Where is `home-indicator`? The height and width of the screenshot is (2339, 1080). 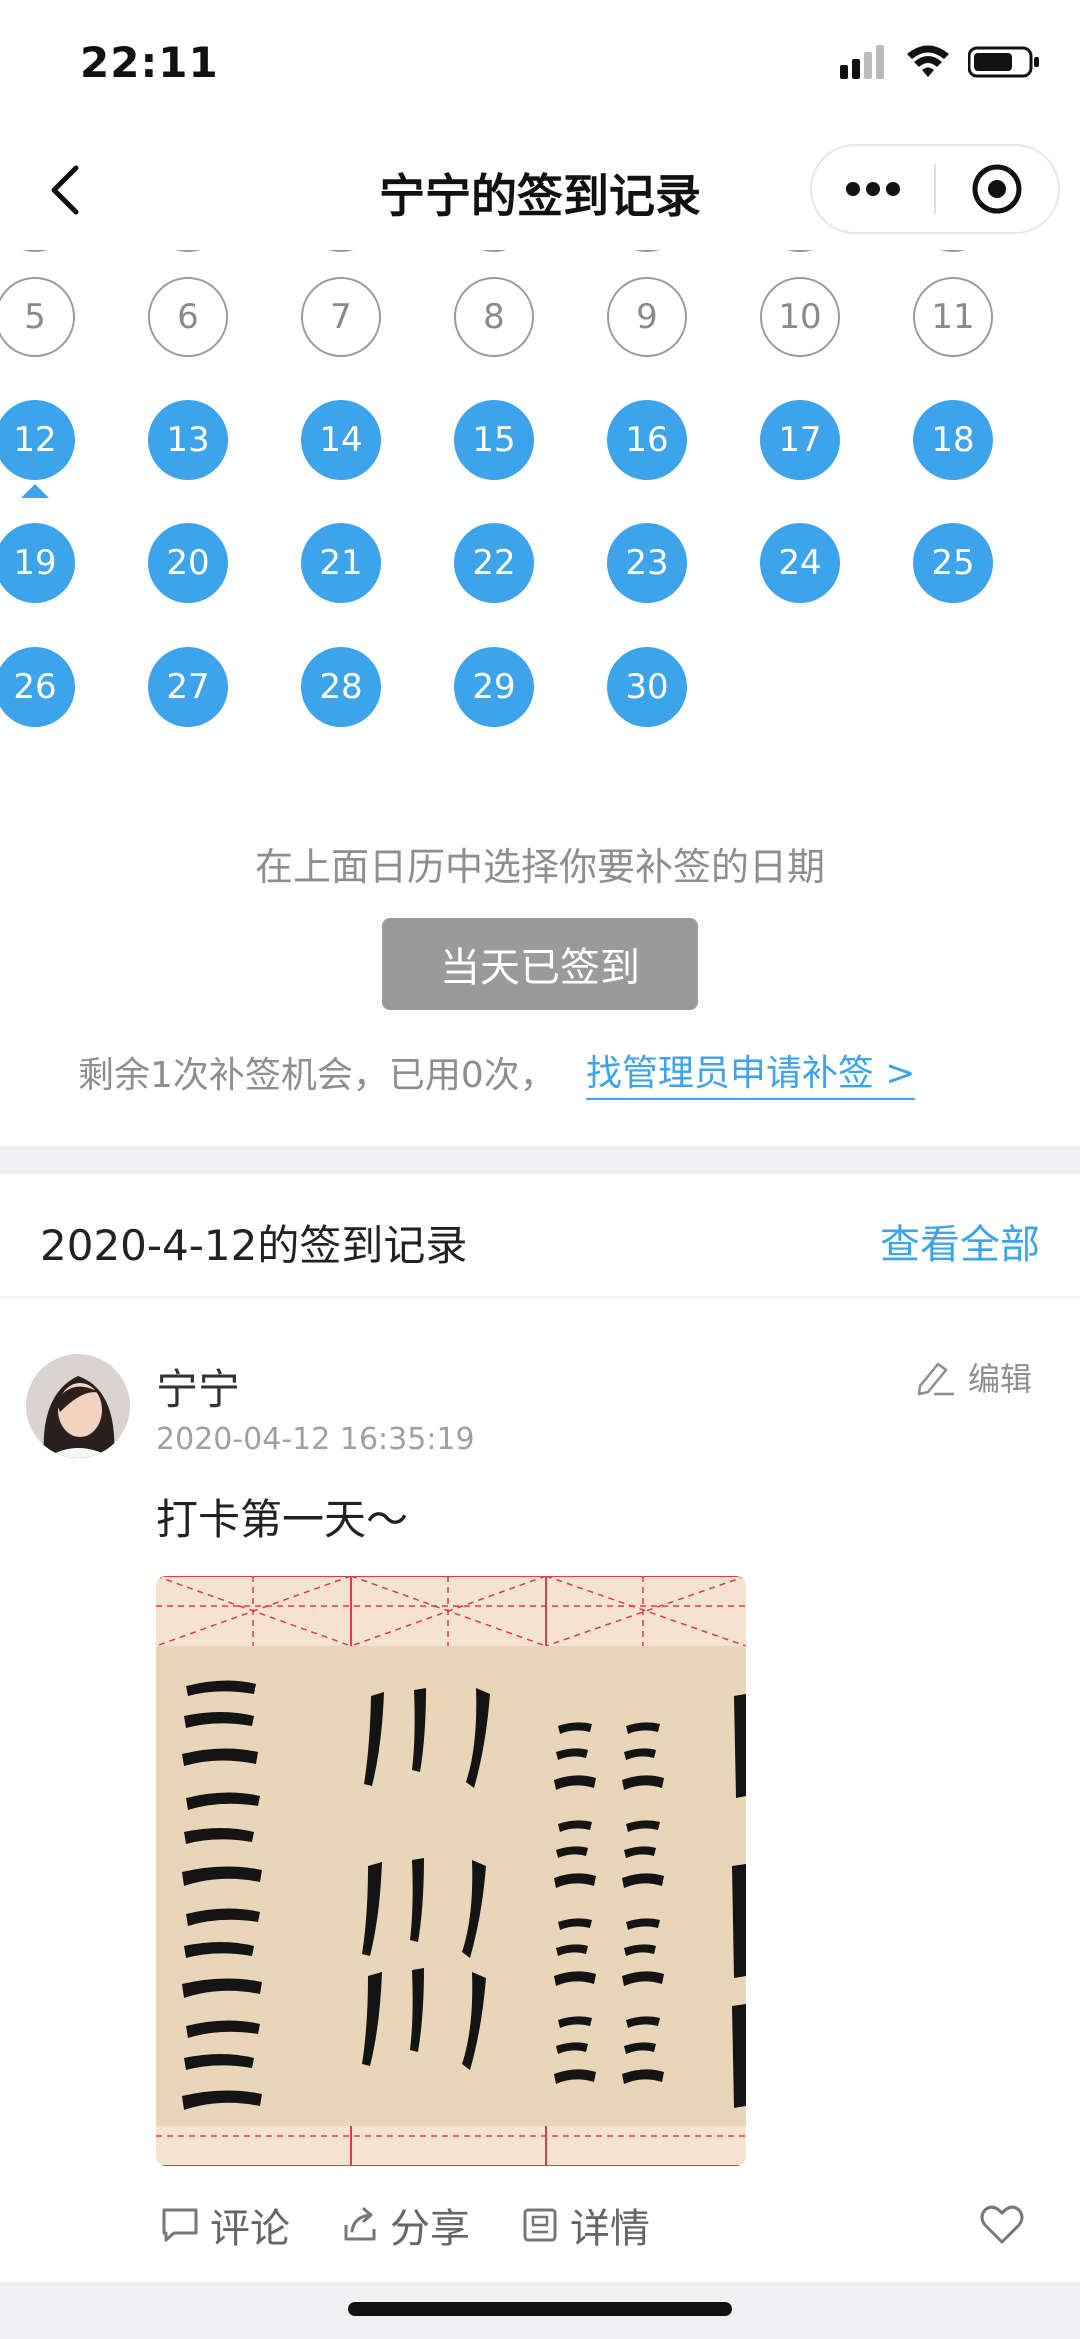
home-indicator is located at coordinates (540, 2309).